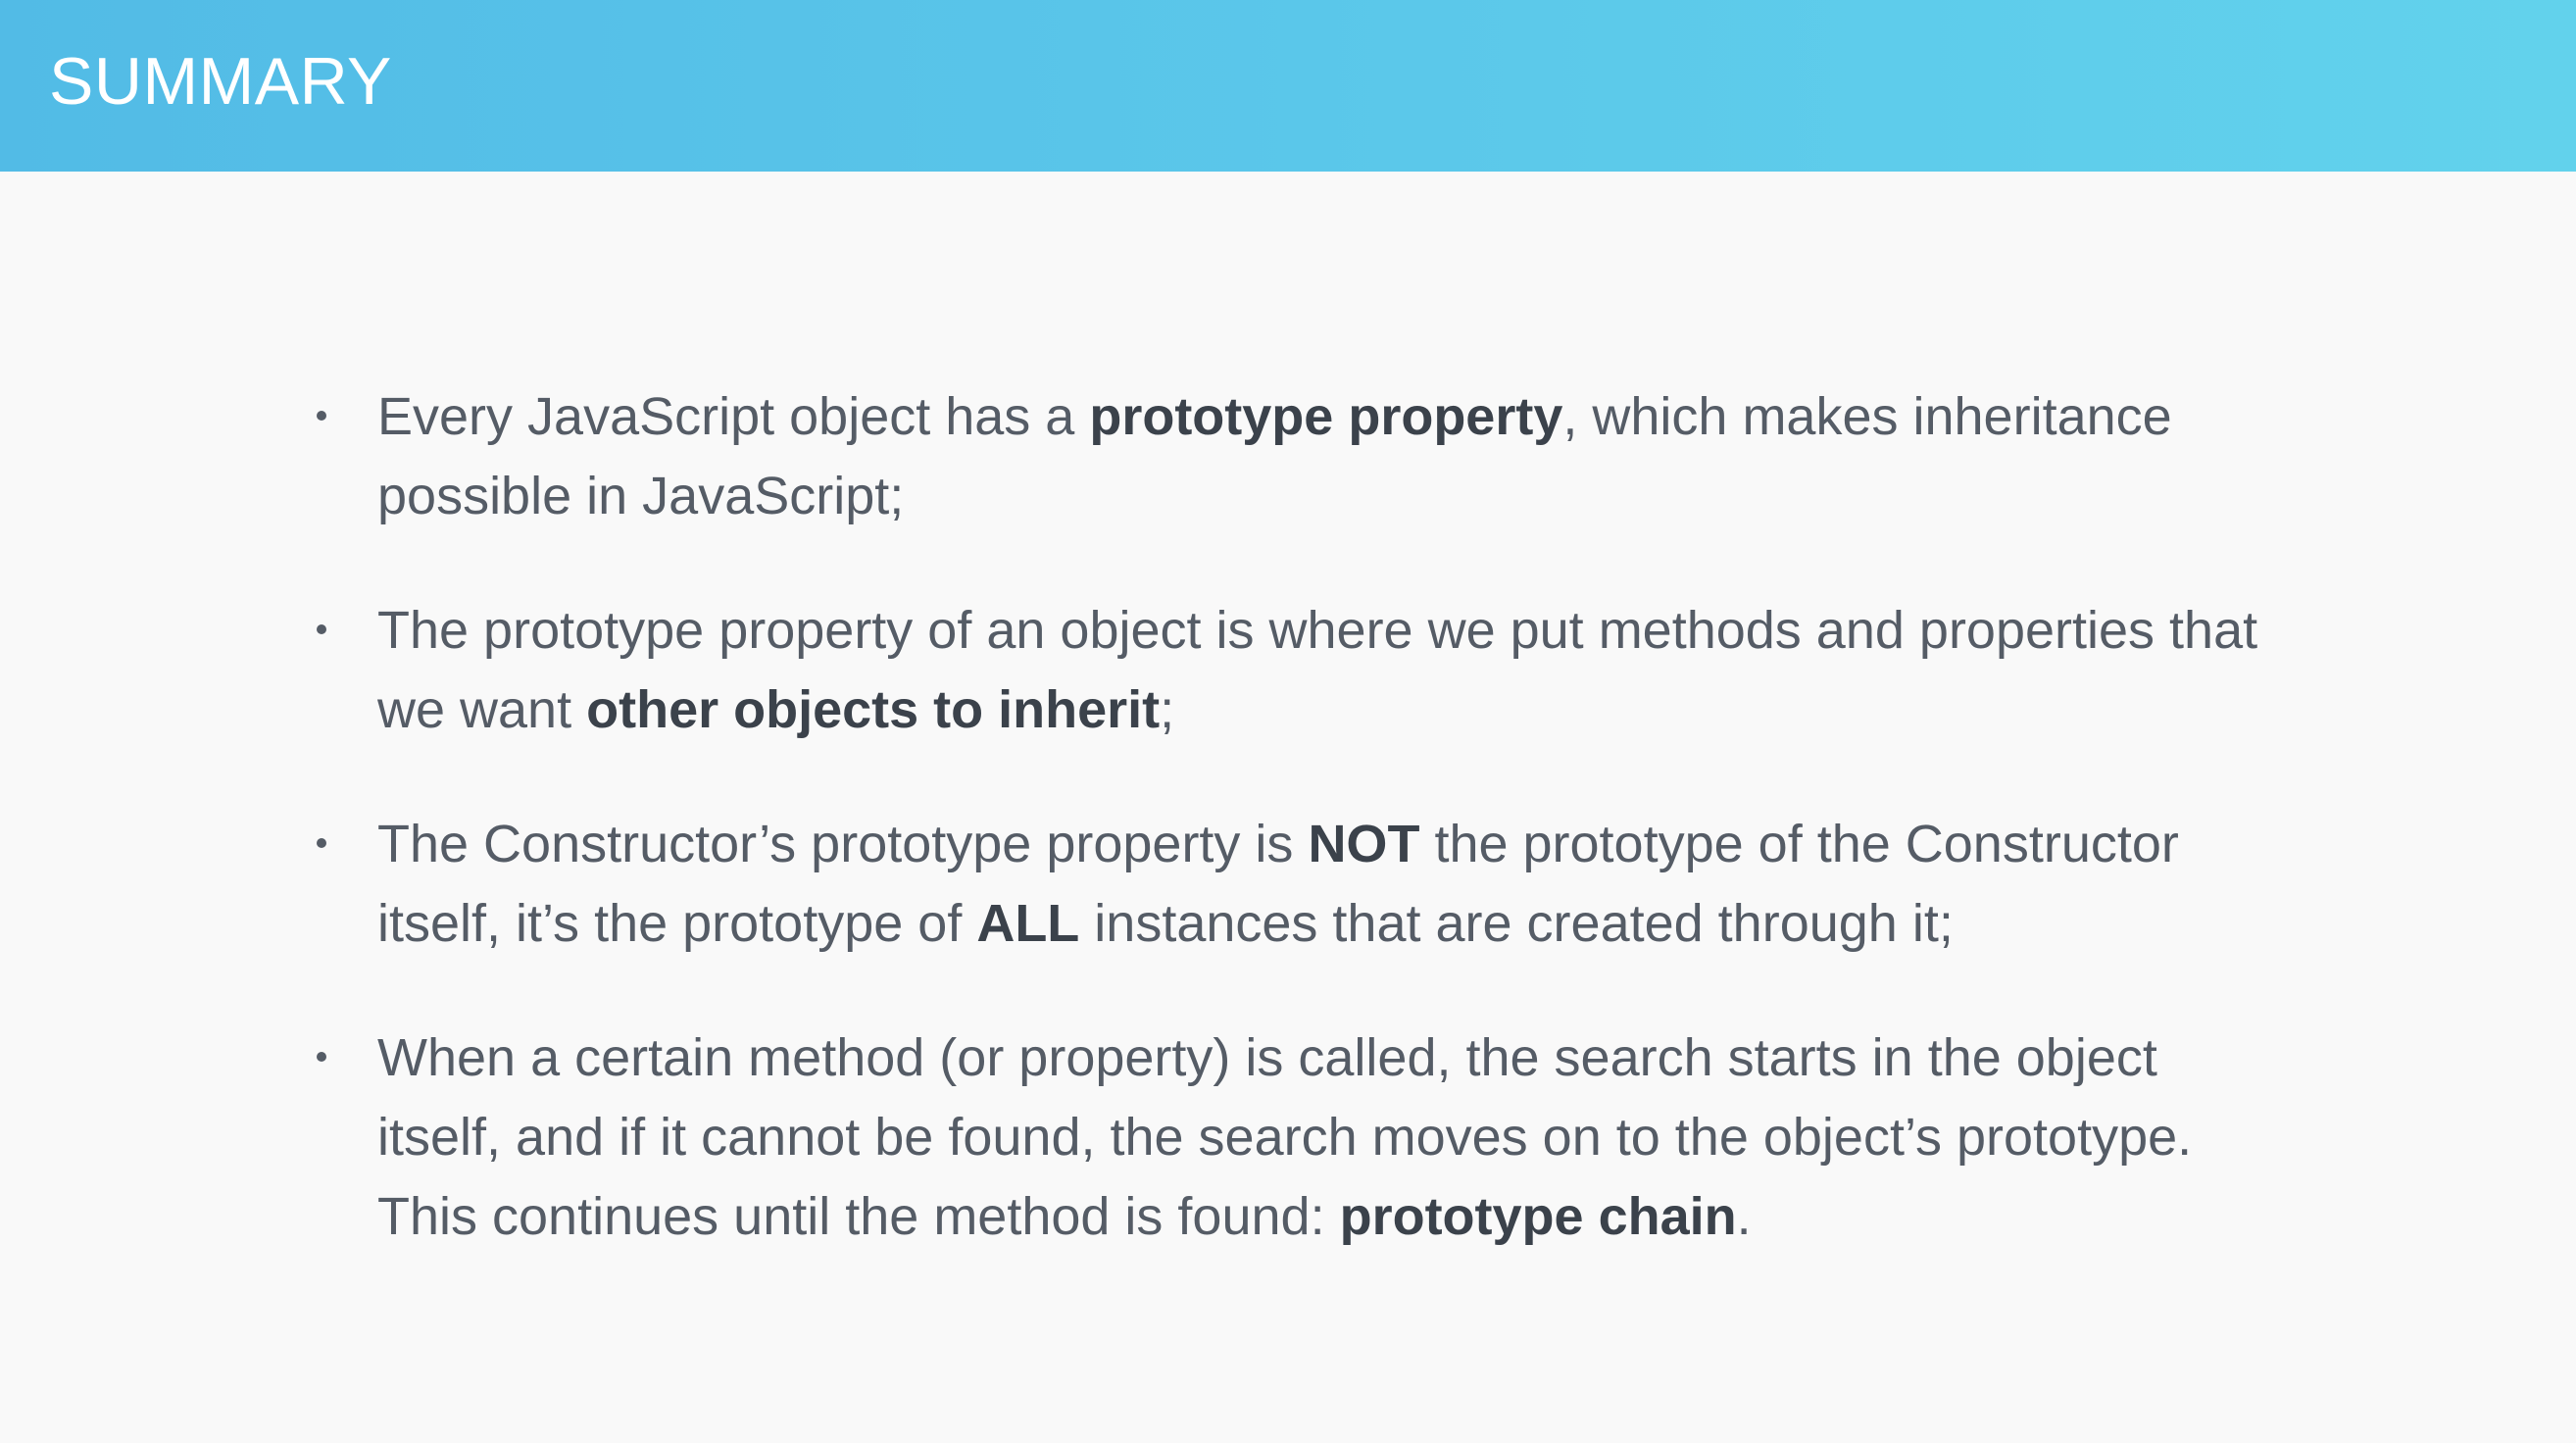 The width and height of the screenshot is (2576, 1443). Describe the element at coordinates (1516, 923) in the screenshot. I see `bullet-text-after: instances that are created through it;` at that location.